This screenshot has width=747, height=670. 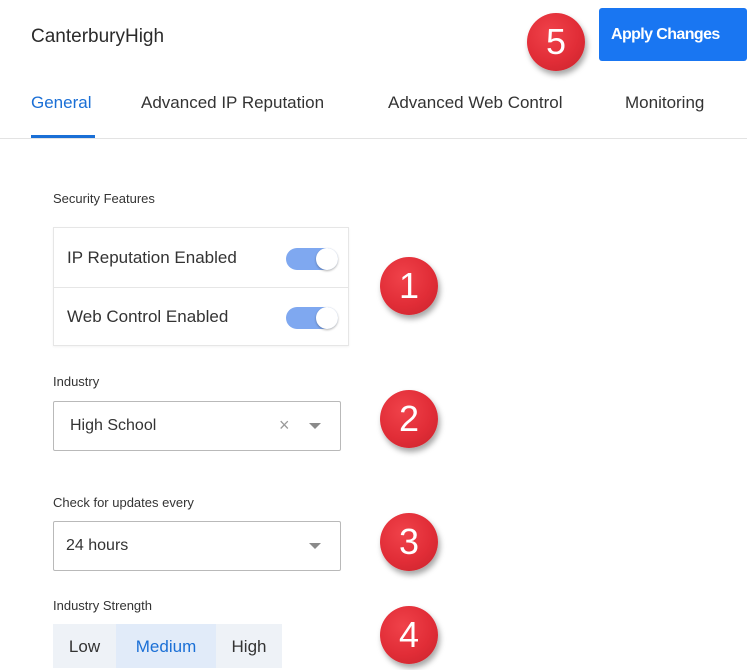 What do you see at coordinates (152, 257) in the screenshot?
I see `ip-reputation-label: IP Reputation Enabled` at bounding box center [152, 257].